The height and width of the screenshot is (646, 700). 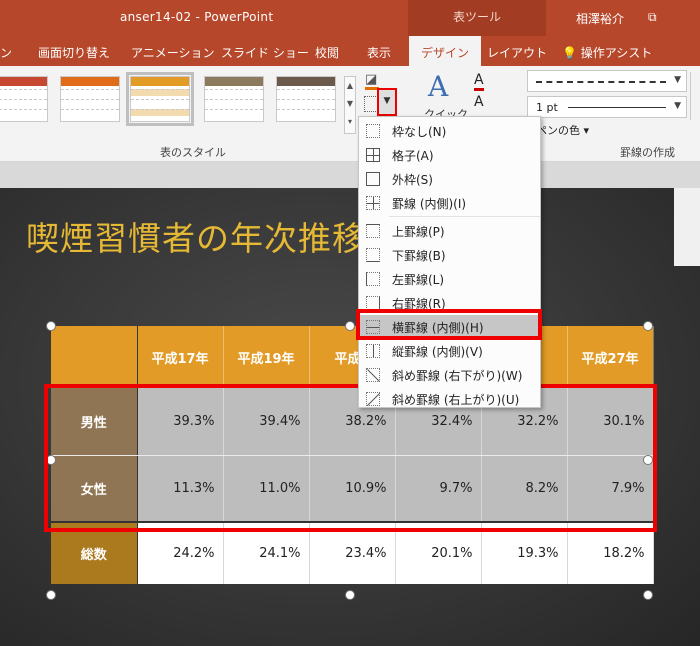 I want to click on shading-bucket-icon: ◪, so click(x=373, y=80).